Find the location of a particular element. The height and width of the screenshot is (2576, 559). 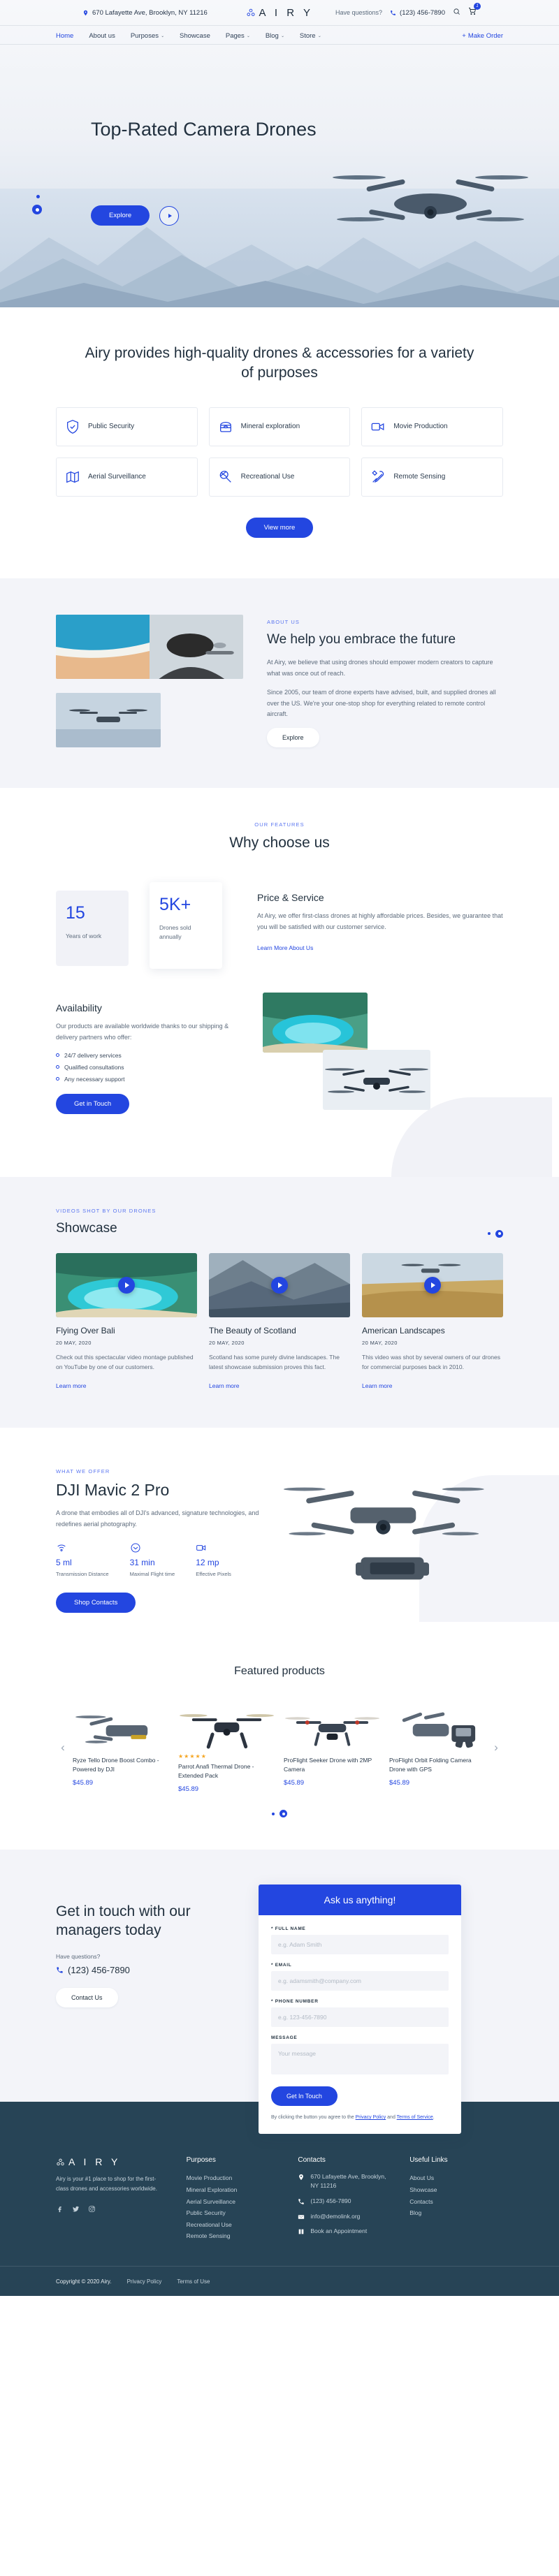

footer-link-aerial-surveillance: Aerial Surveillance is located at coordinates (233, 2202).